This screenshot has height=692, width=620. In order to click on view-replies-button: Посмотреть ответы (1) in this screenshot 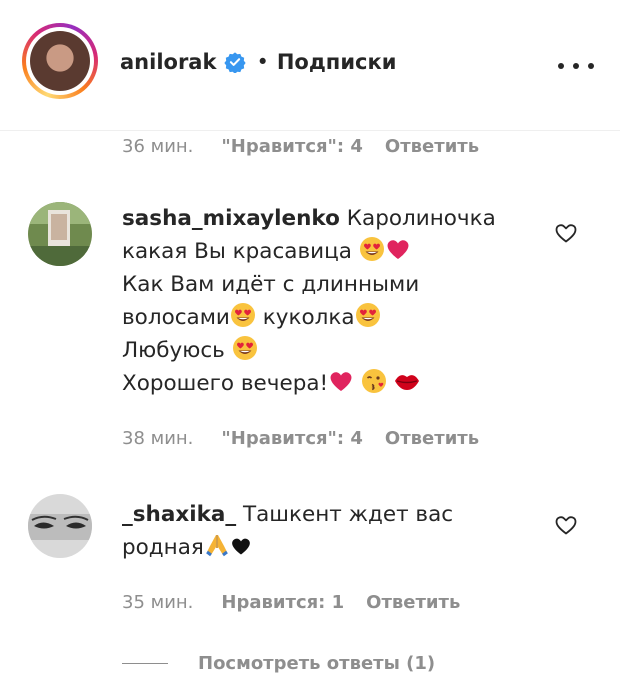, I will do `click(278, 663)`.